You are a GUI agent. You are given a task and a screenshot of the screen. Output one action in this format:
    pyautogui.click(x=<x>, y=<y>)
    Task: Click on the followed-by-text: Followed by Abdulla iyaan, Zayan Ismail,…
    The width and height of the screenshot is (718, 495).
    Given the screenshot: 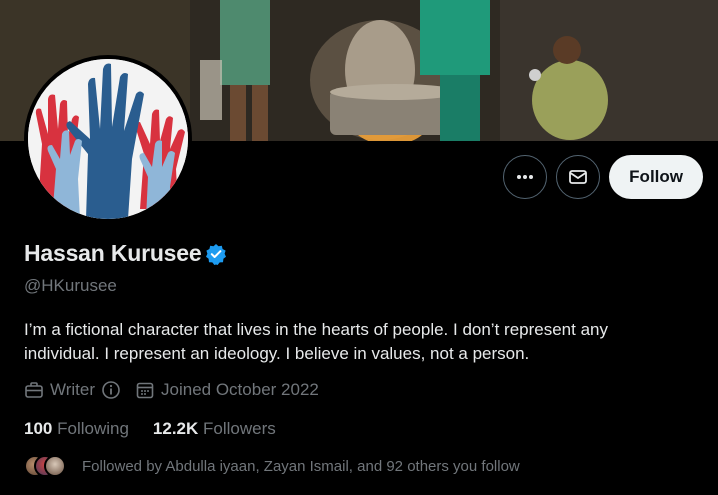 What is the action you would take?
    pyautogui.click(x=301, y=466)
    